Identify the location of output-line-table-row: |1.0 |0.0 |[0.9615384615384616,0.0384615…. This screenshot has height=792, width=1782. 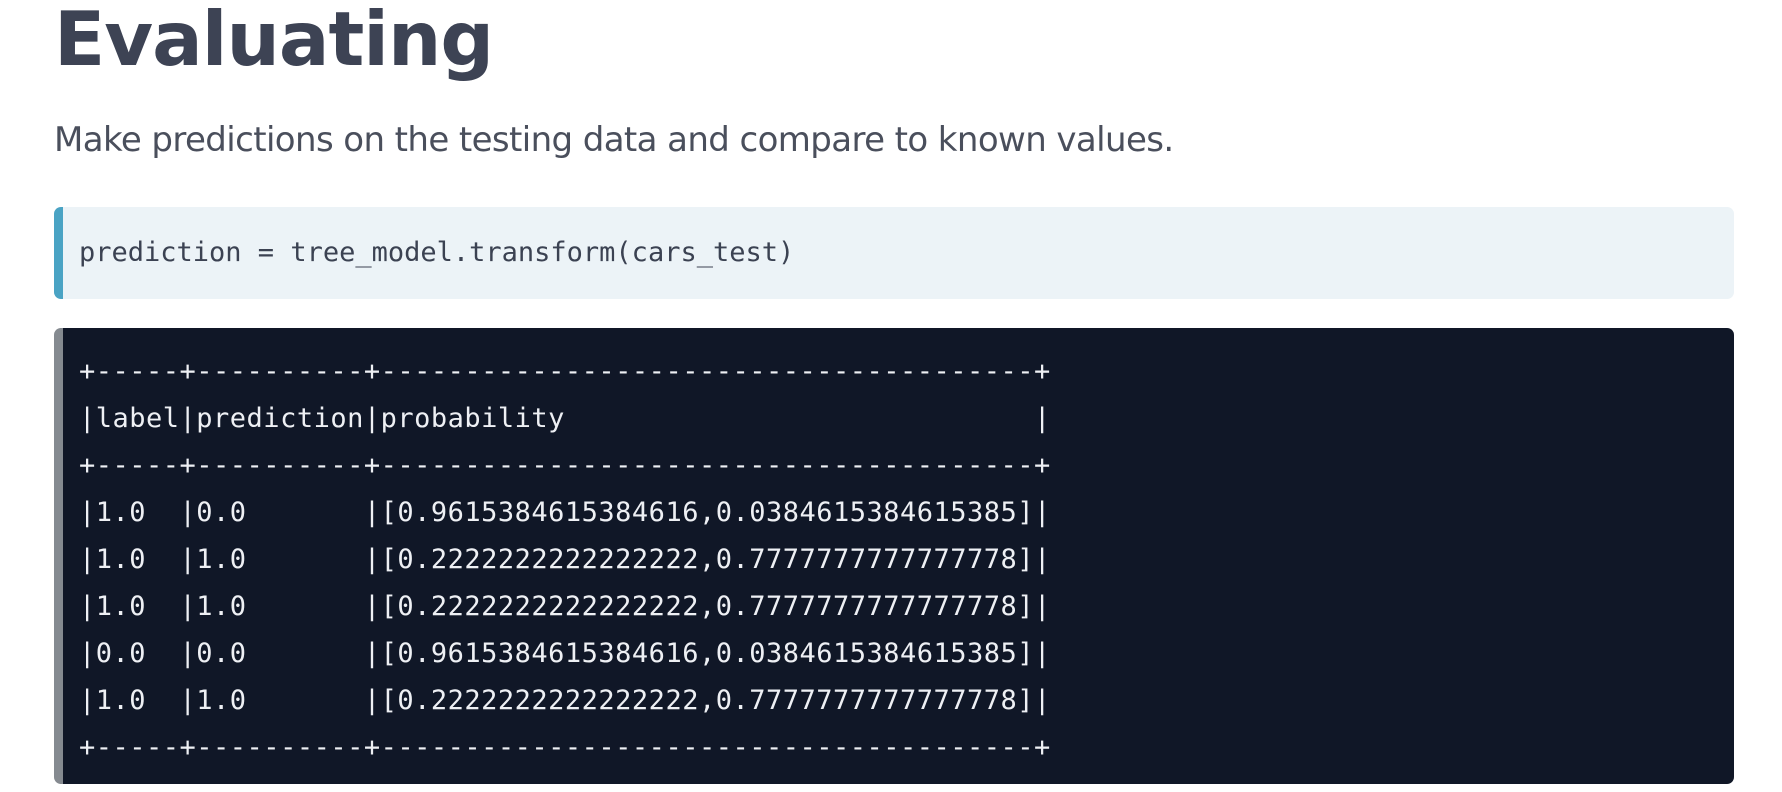
(565, 512).